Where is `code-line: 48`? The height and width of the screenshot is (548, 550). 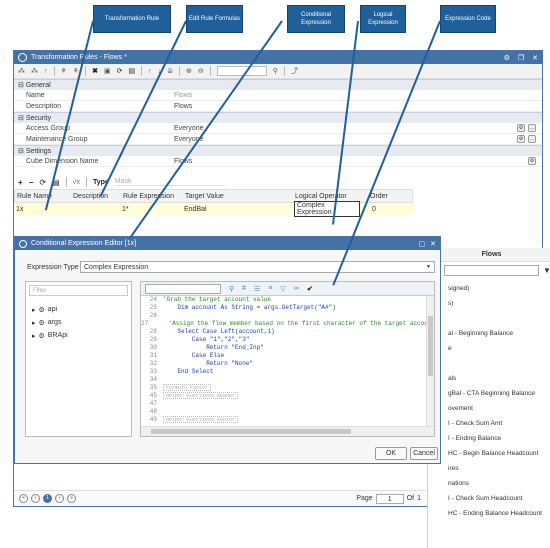
code-line: 48 is located at coordinates (284, 412).